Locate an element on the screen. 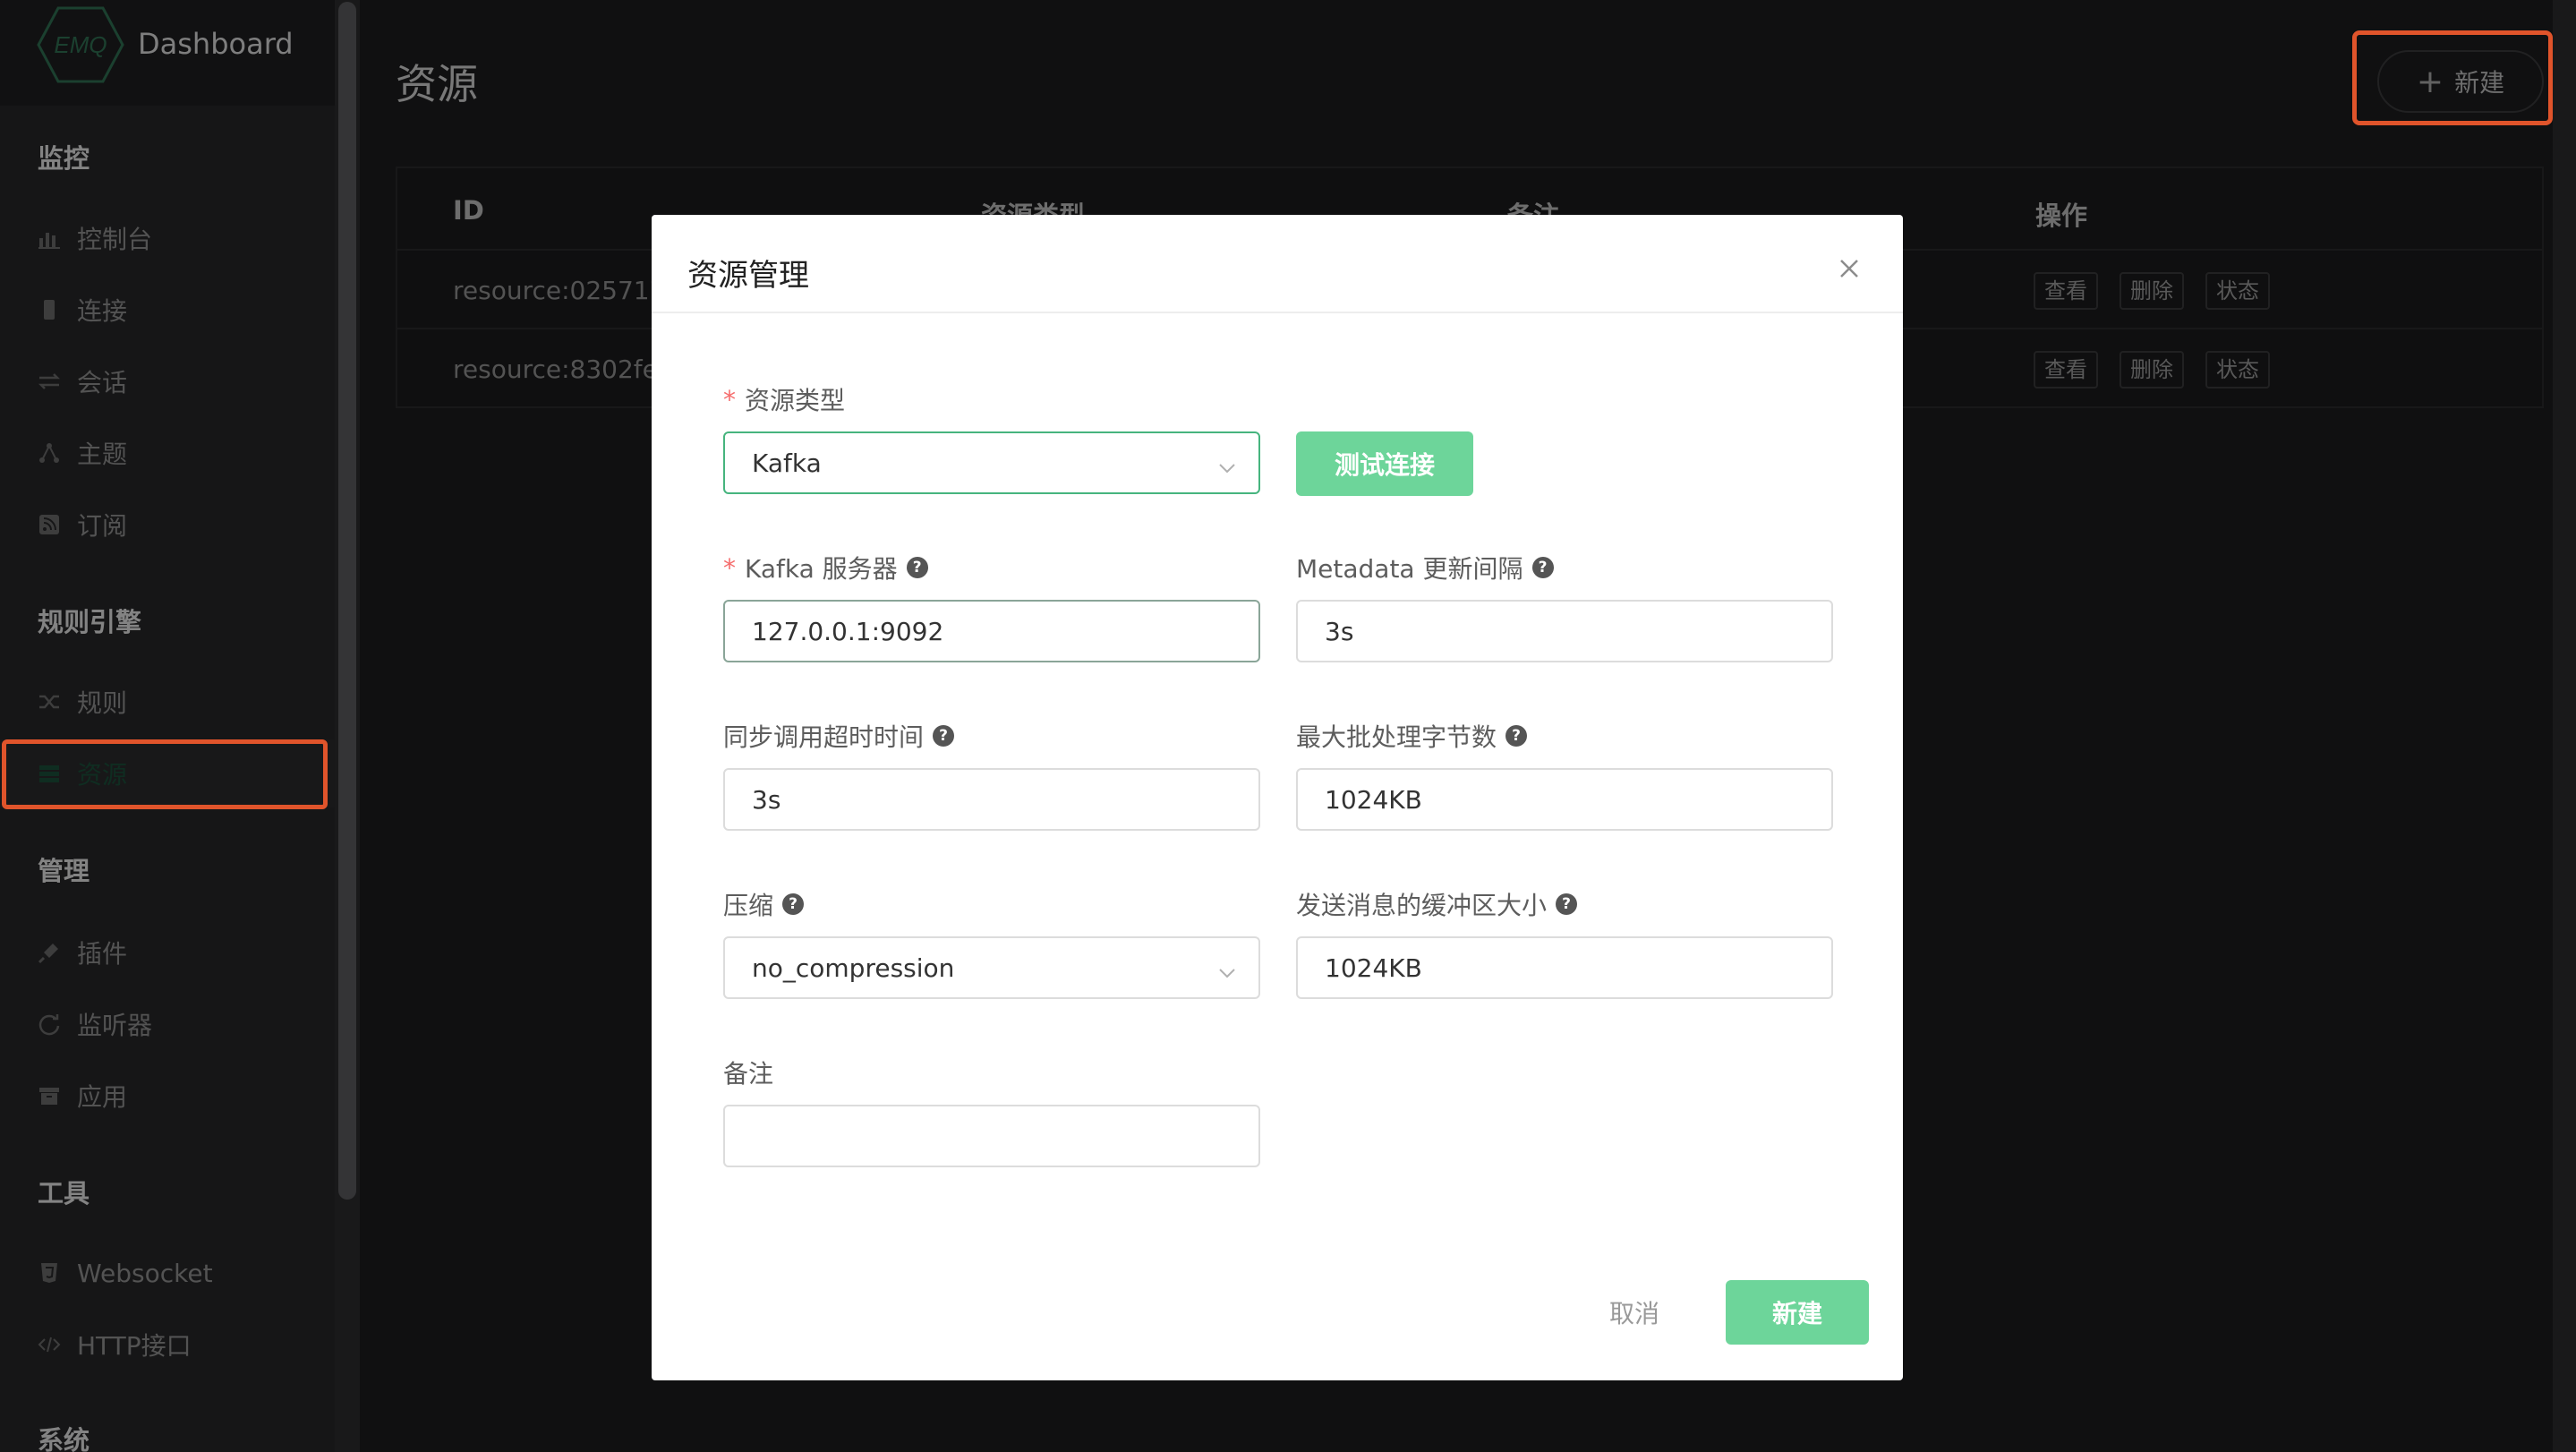 The height and width of the screenshot is (1452, 2576). metadata-interval-input: 3s is located at coordinates (1564, 631).